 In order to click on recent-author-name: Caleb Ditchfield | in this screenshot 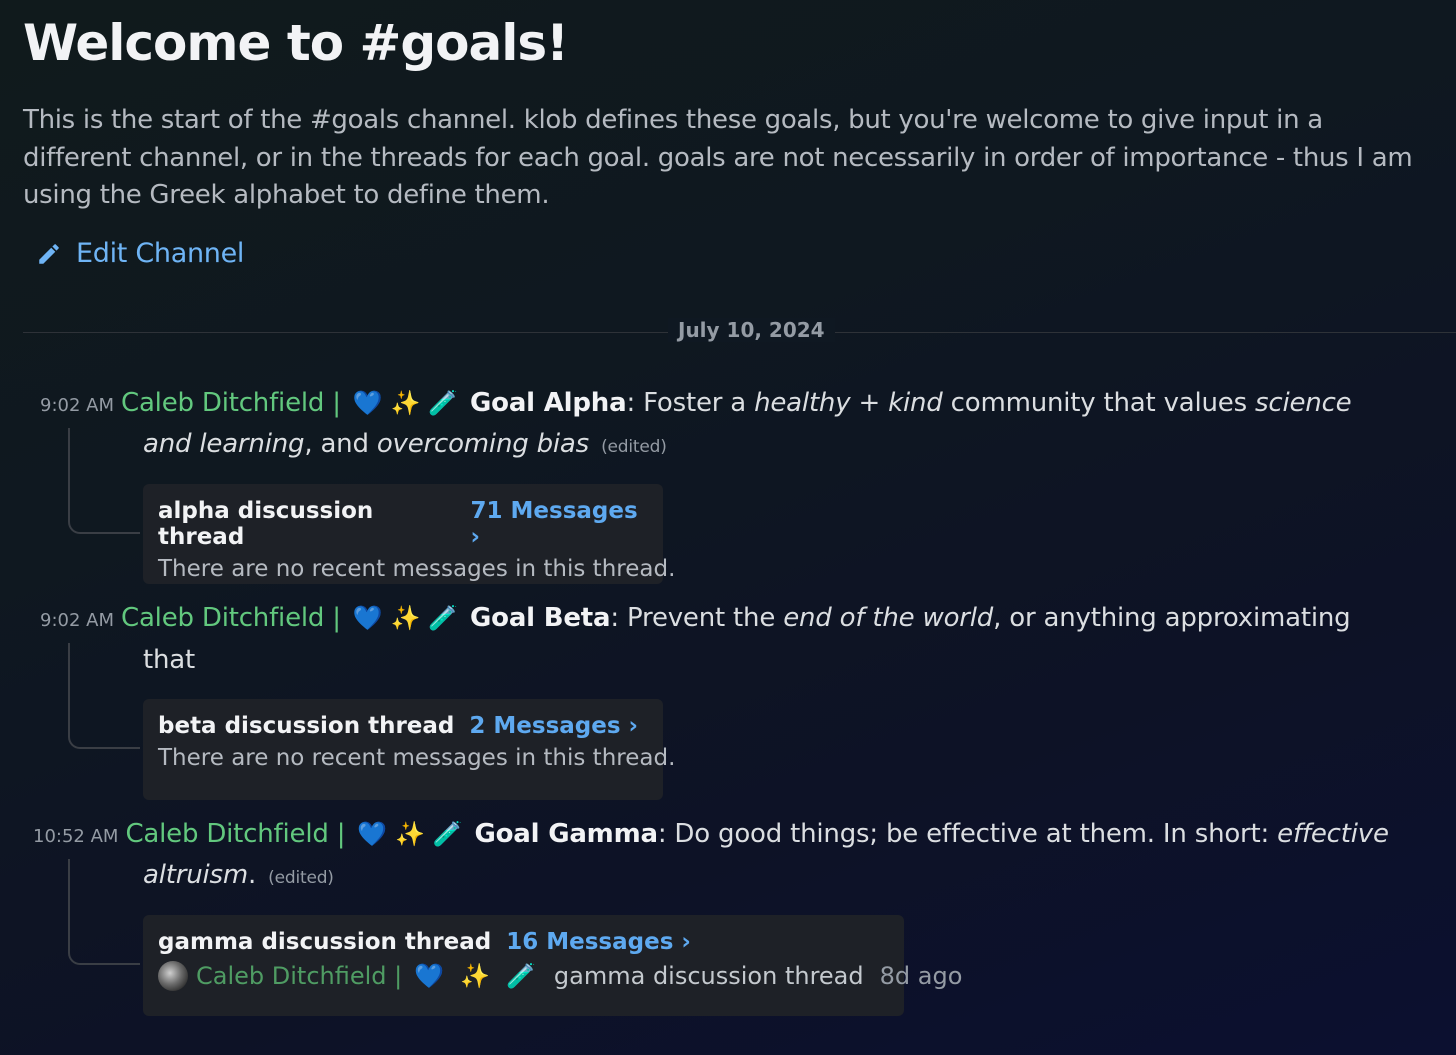, I will do `click(299, 976)`.